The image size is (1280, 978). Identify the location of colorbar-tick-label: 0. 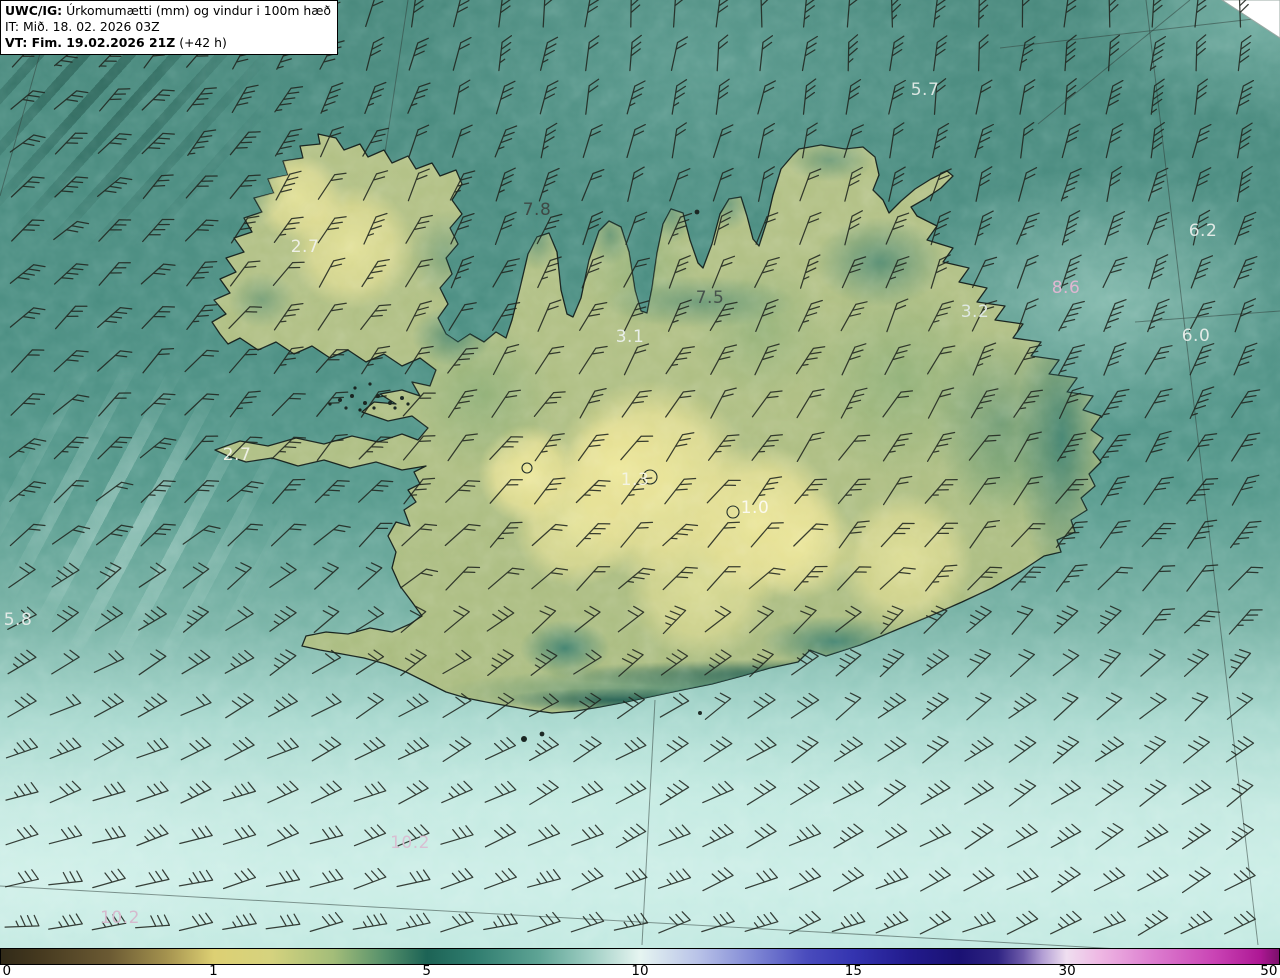
(7, 970).